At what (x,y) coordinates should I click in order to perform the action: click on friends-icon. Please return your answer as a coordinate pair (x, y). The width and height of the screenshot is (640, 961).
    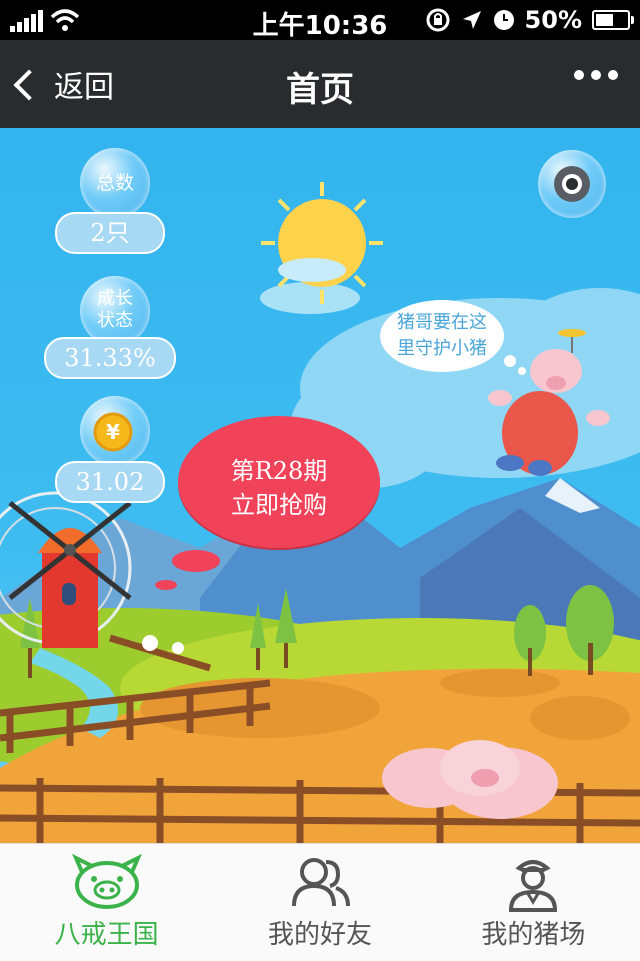
    Looking at the image, I should click on (320, 882).